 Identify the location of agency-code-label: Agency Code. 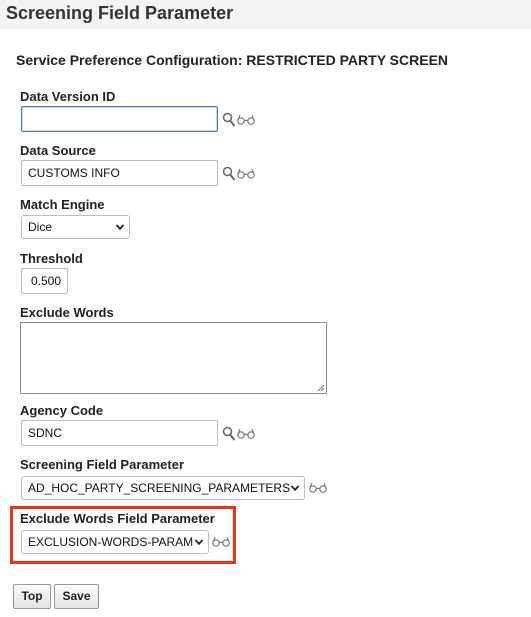
(62, 410).